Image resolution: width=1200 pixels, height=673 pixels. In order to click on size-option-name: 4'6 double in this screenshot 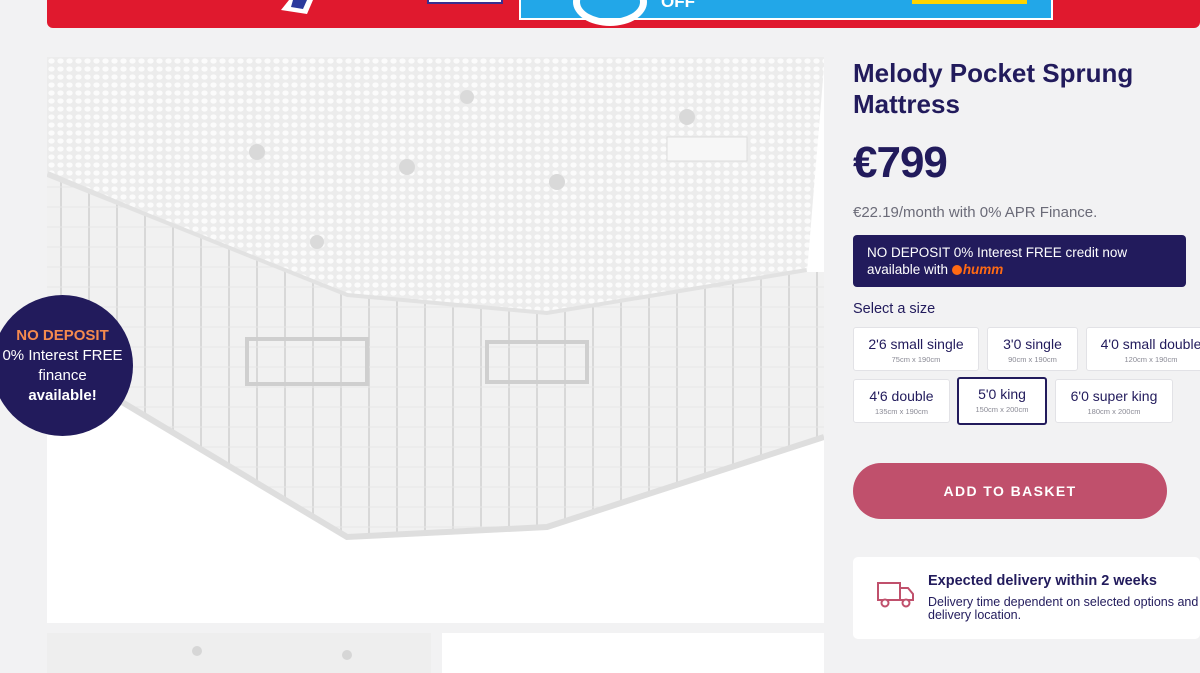, I will do `click(901, 396)`.